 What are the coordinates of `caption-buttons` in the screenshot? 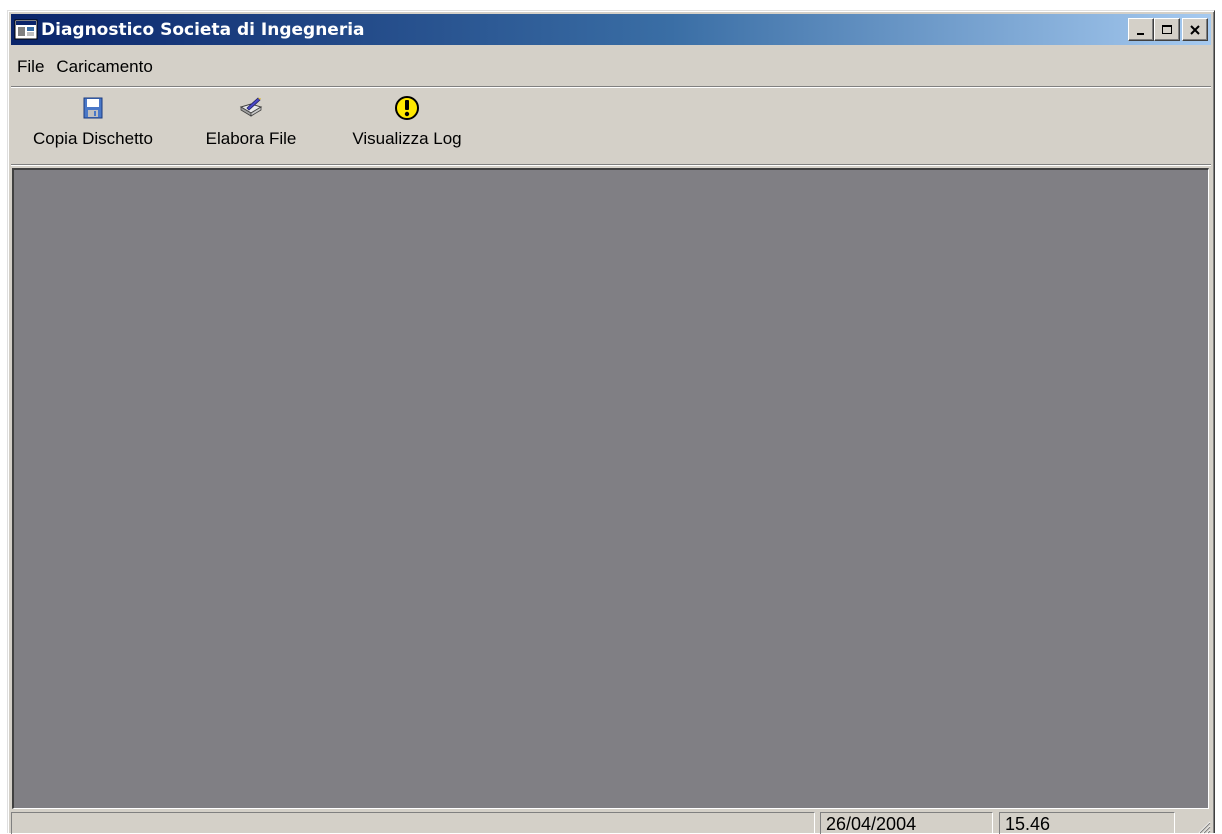 It's located at (1168, 29).